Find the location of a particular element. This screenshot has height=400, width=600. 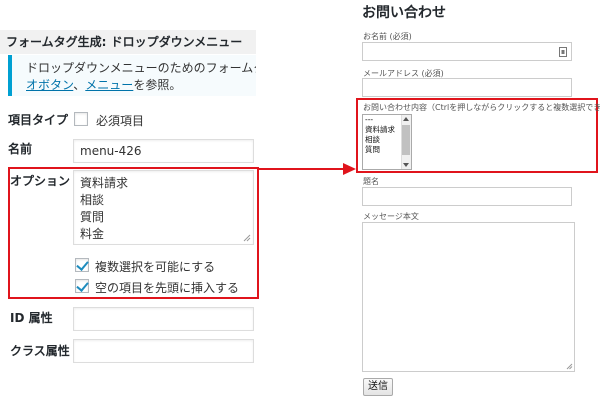

highlight-box-options is located at coordinates (133, 233).